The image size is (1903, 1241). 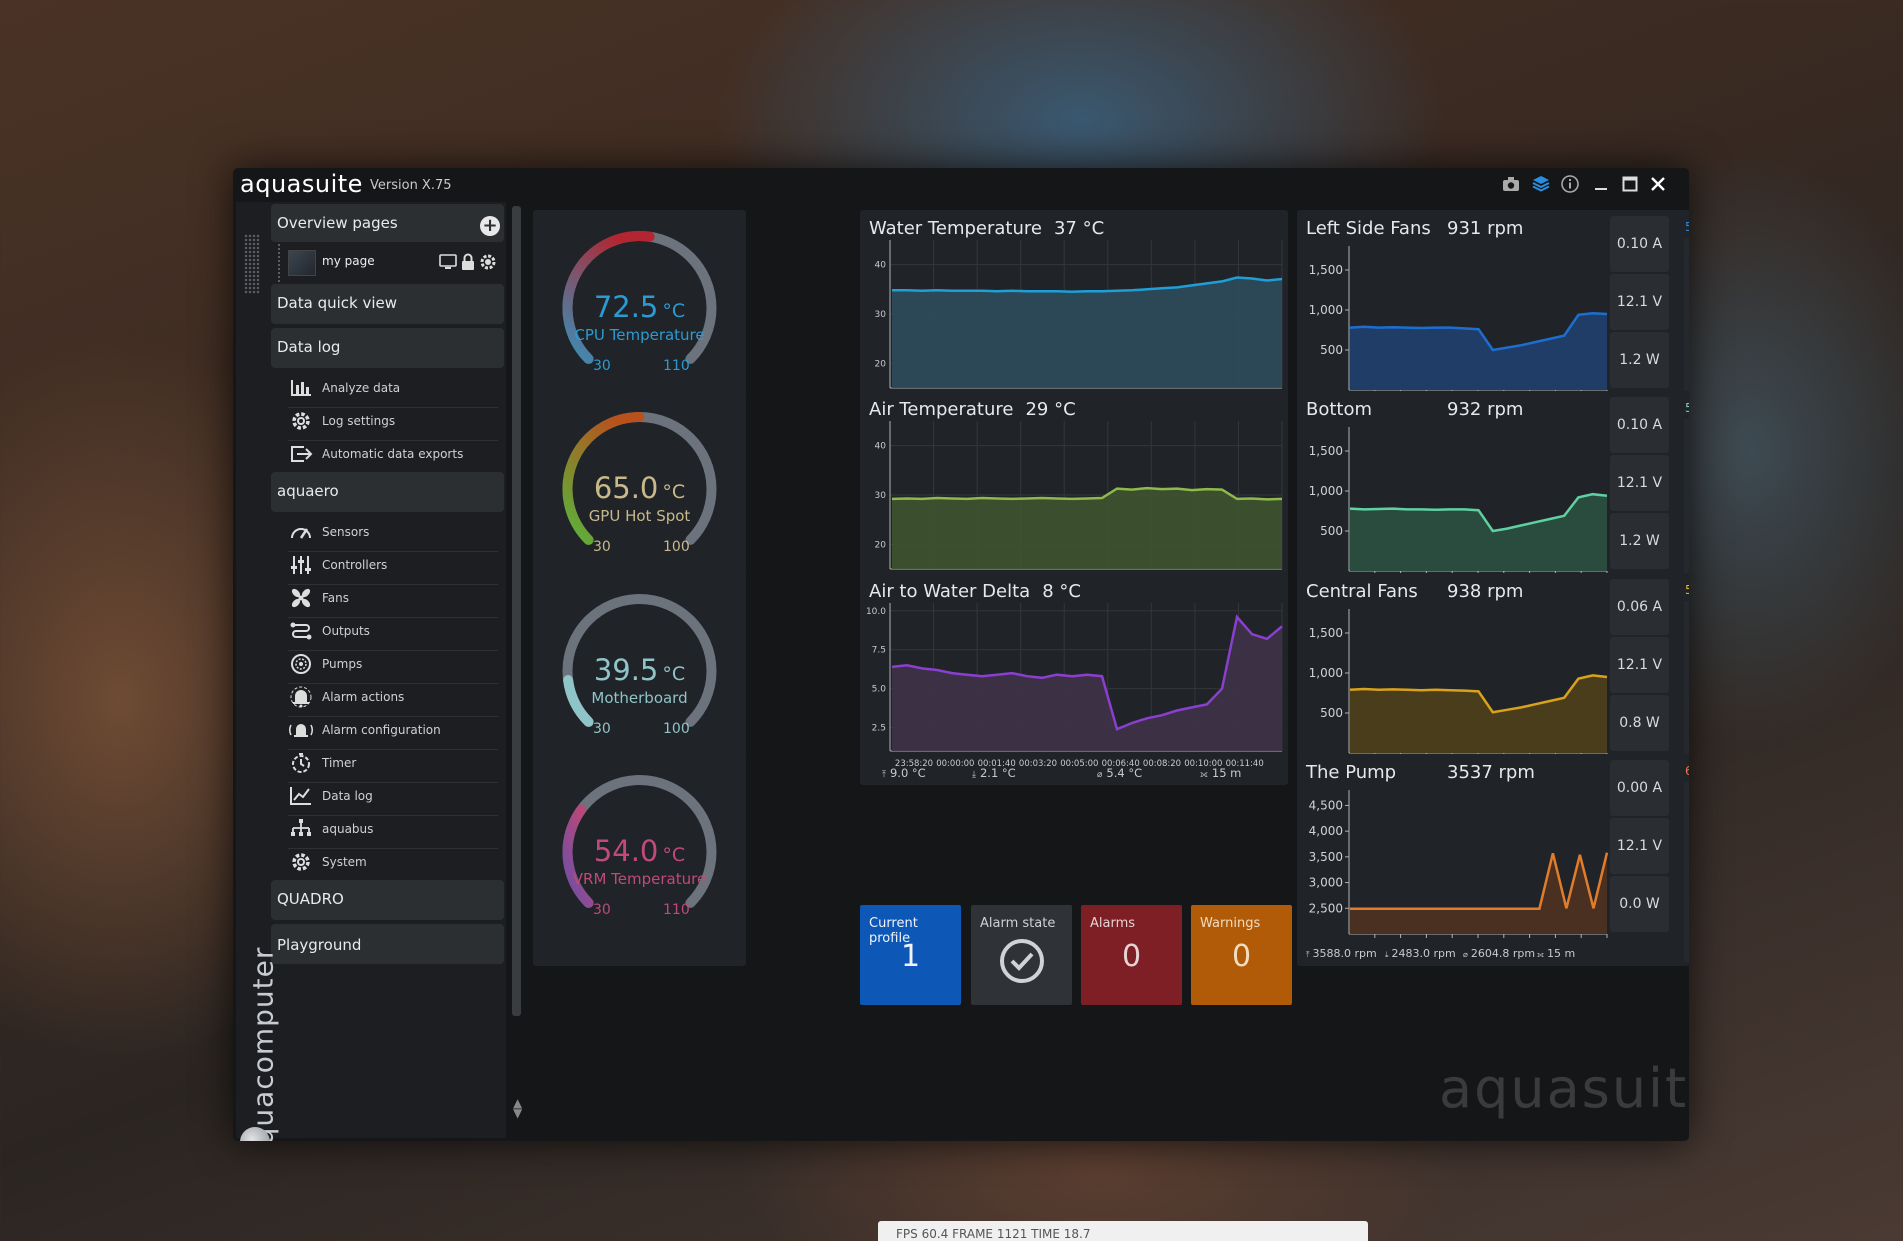 I want to click on gauge-max: 100, so click(x=676, y=547).